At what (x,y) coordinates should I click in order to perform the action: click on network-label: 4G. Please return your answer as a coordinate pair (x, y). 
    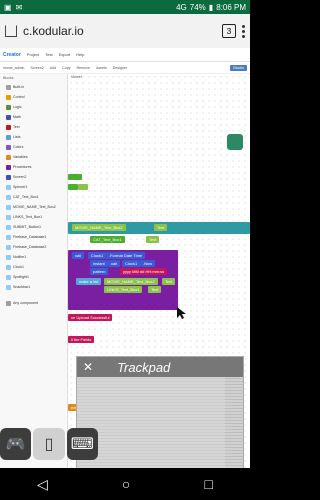
    Looking at the image, I should click on (181, 7).